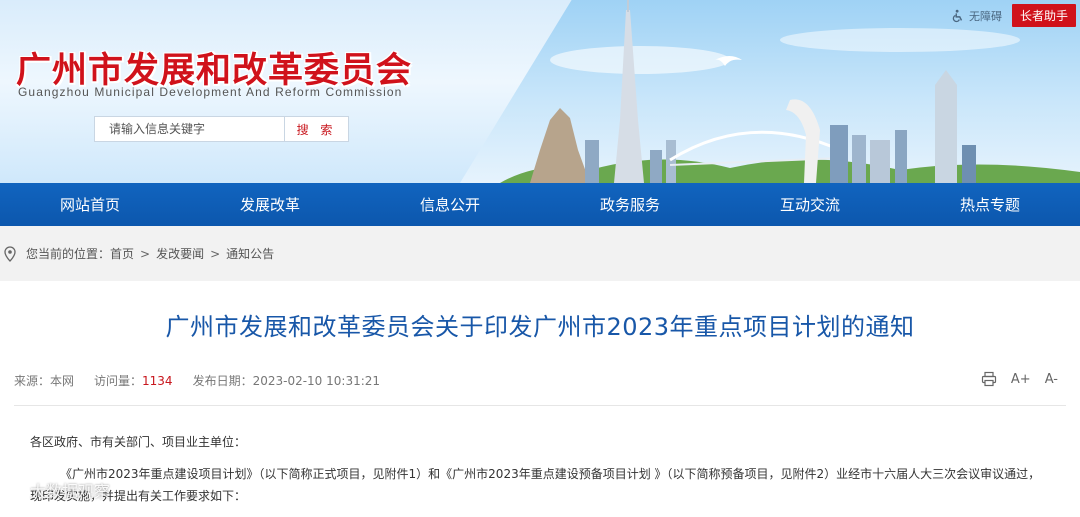 The width and height of the screenshot is (1080, 517). Describe the element at coordinates (90, 204) in the screenshot. I see `nav-item-home: 网站首页` at that location.